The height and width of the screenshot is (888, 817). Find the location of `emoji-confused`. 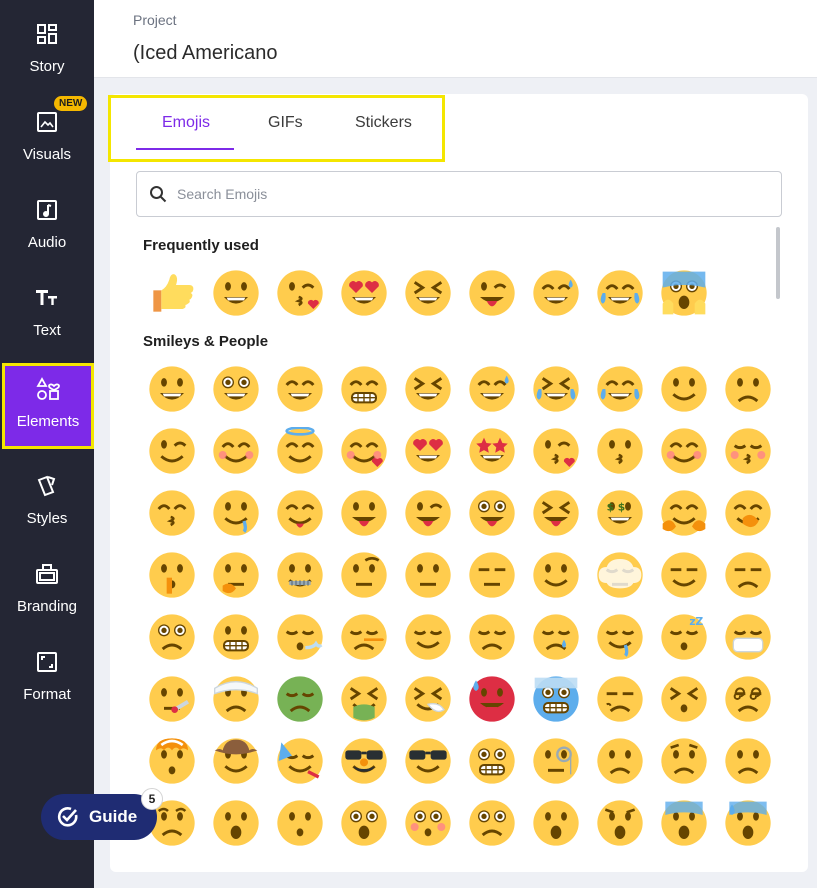

emoji-confused is located at coordinates (620, 761).